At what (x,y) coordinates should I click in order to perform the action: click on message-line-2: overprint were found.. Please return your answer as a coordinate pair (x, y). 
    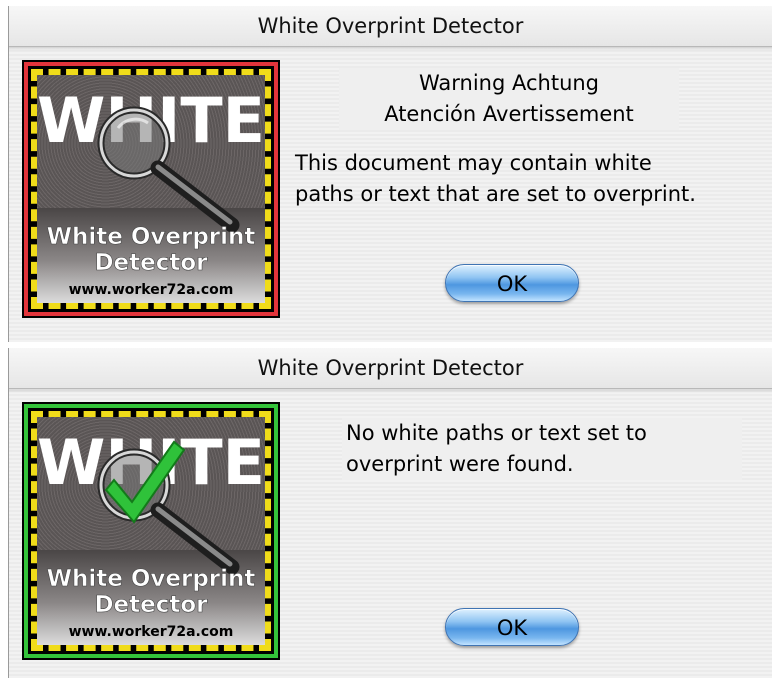
    Looking at the image, I should click on (460, 464).